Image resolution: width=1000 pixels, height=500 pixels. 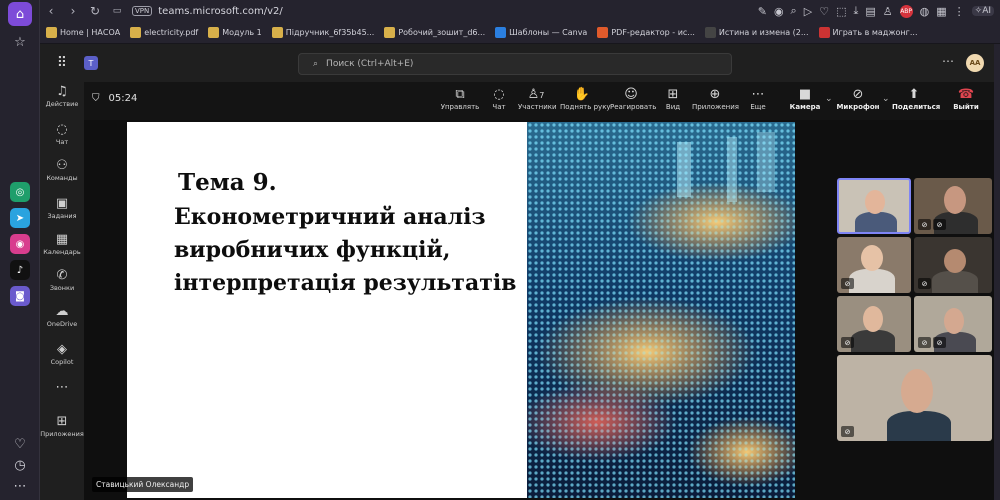 What do you see at coordinates (62, 280) in the screenshot?
I see `sidebar-item-phone: ✆ Звонки` at bounding box center [62, 280].